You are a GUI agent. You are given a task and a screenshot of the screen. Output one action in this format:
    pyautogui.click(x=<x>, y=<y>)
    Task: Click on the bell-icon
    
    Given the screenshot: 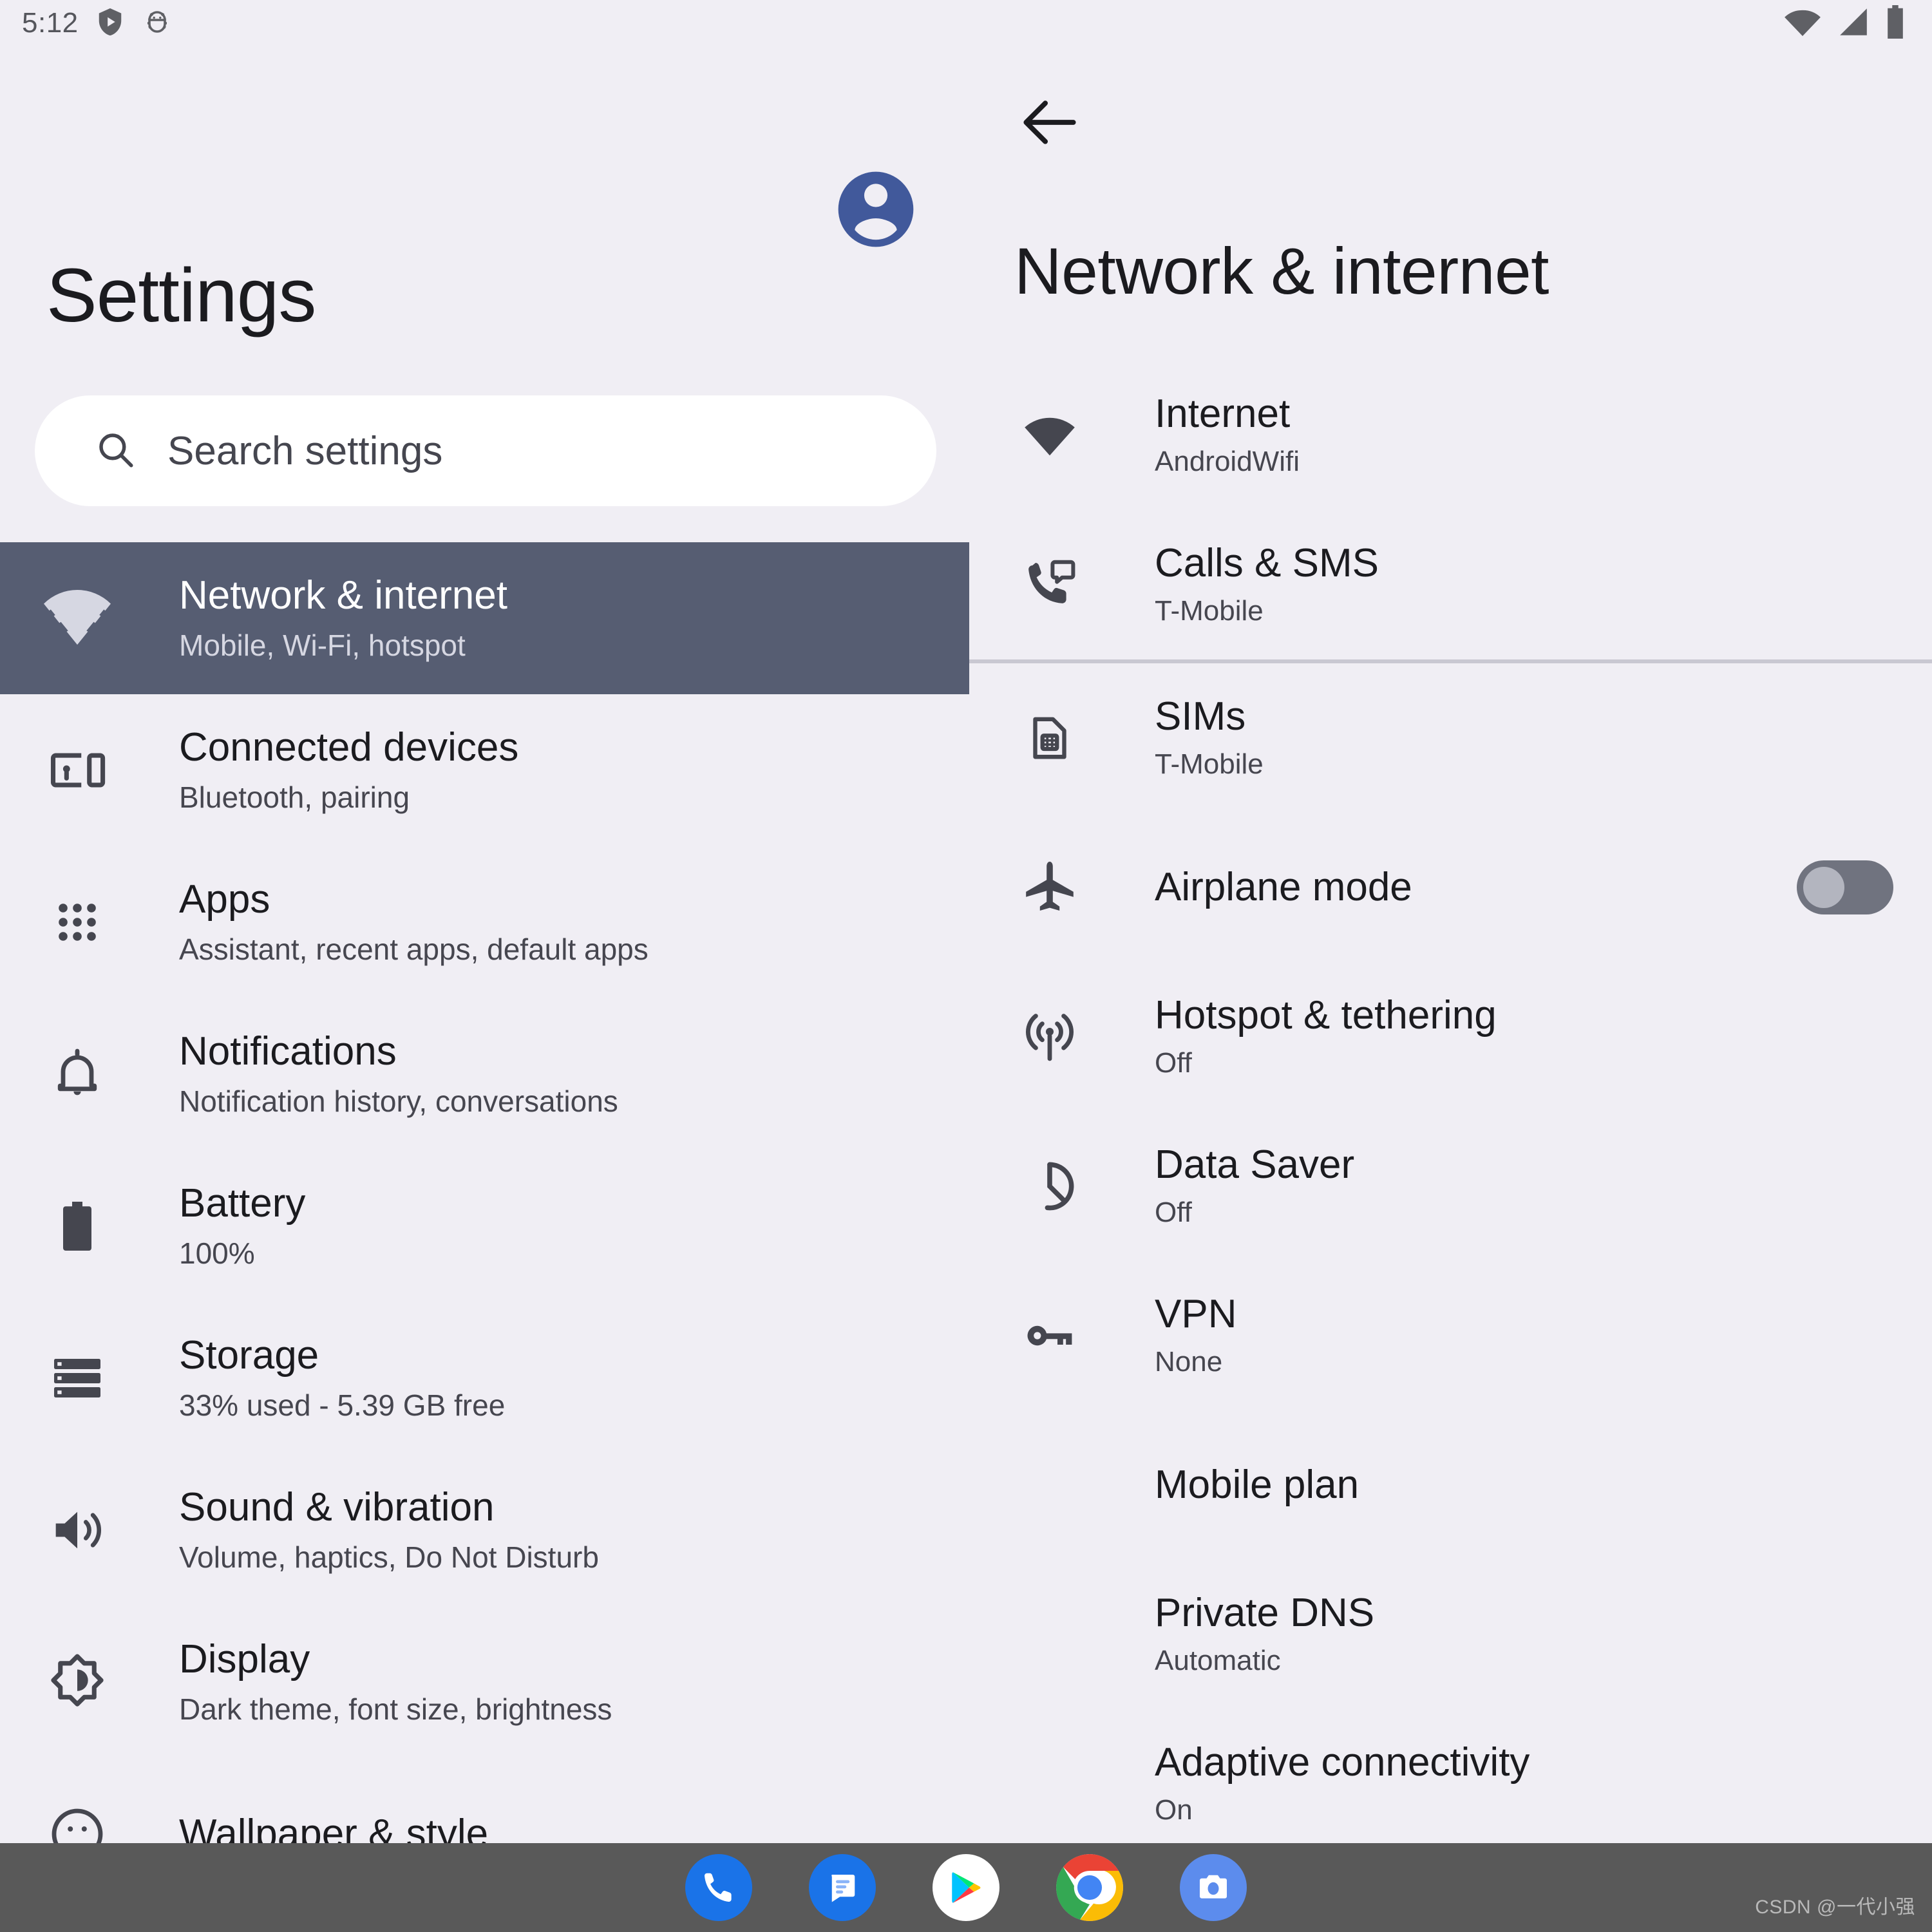 What is the action you would take?
    pyautogui.click(x=77, y=1074)
    